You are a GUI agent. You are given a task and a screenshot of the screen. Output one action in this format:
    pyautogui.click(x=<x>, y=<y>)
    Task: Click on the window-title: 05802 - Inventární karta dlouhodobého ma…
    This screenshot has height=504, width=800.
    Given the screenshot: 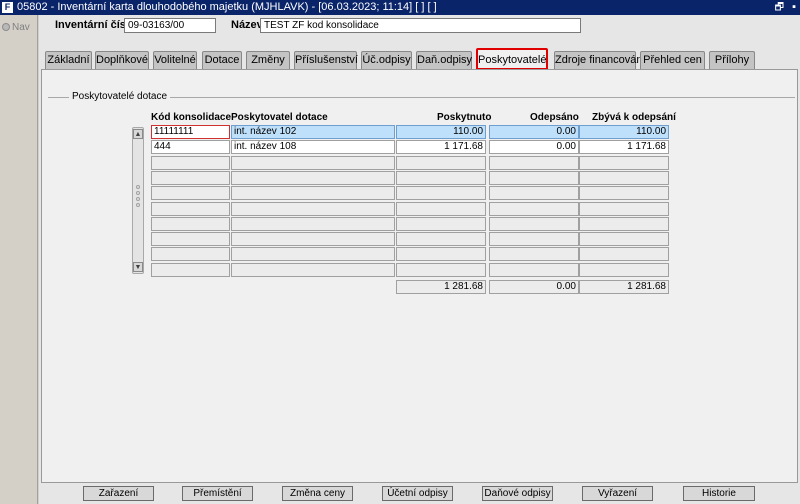 What is the action you would take?
    pyautogui.click(x=227, y=7)
    